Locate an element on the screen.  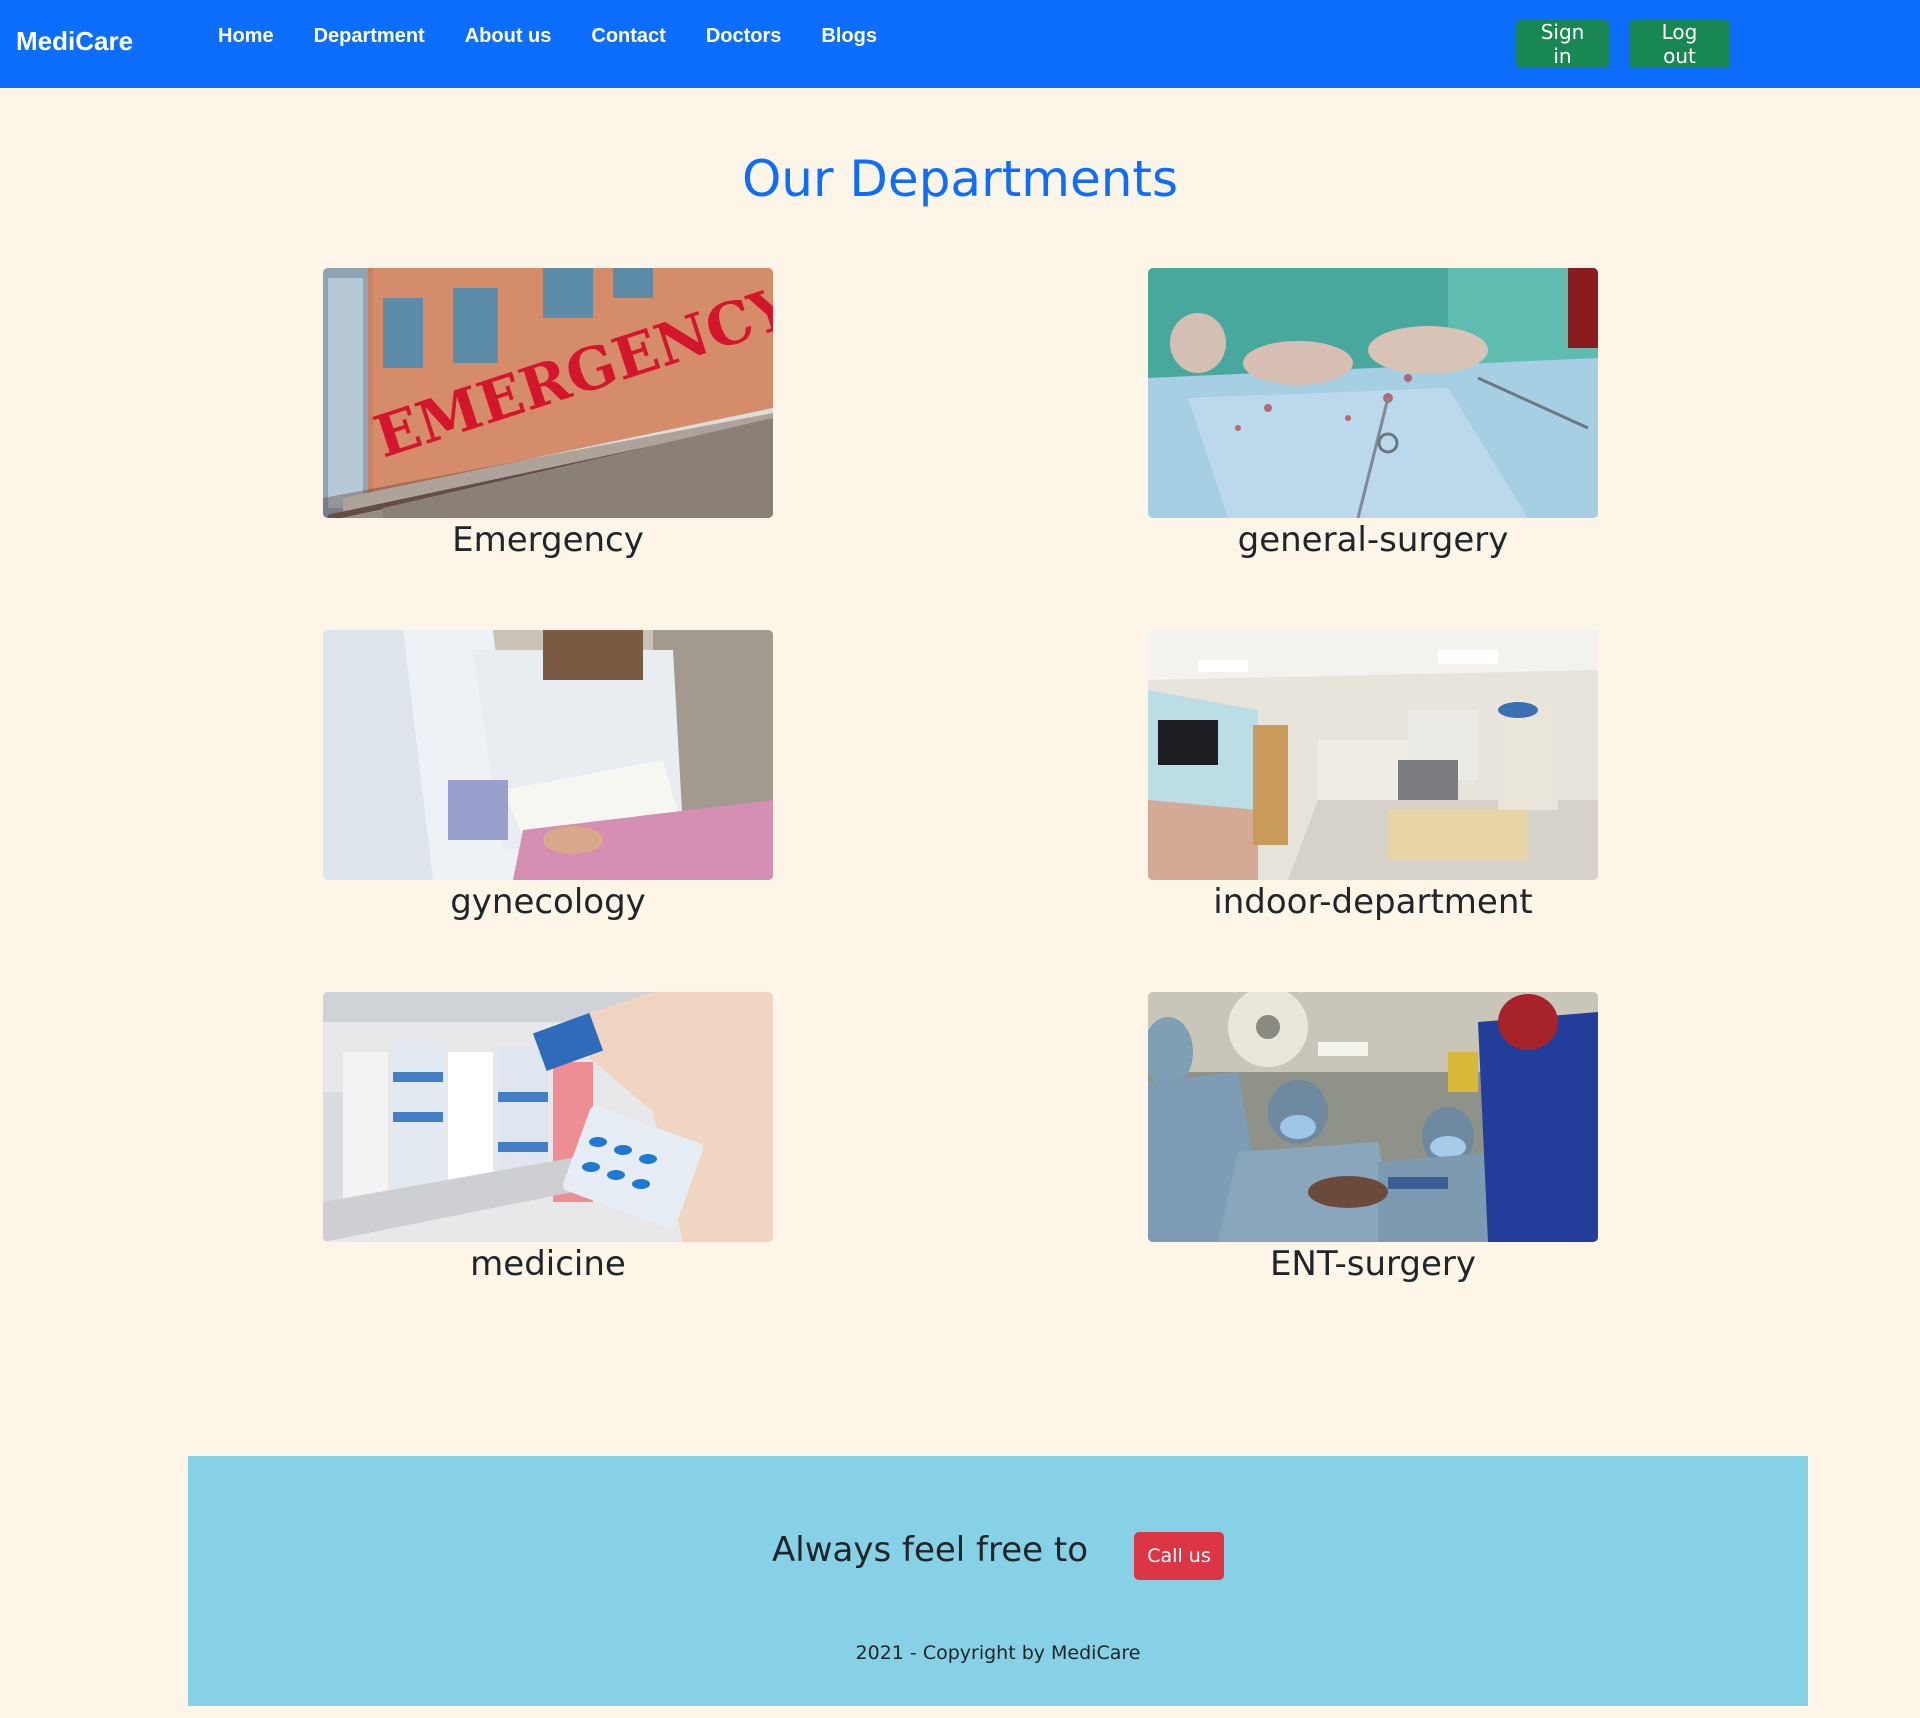
page-title: Our Departments is located at coordinates (960, 179).